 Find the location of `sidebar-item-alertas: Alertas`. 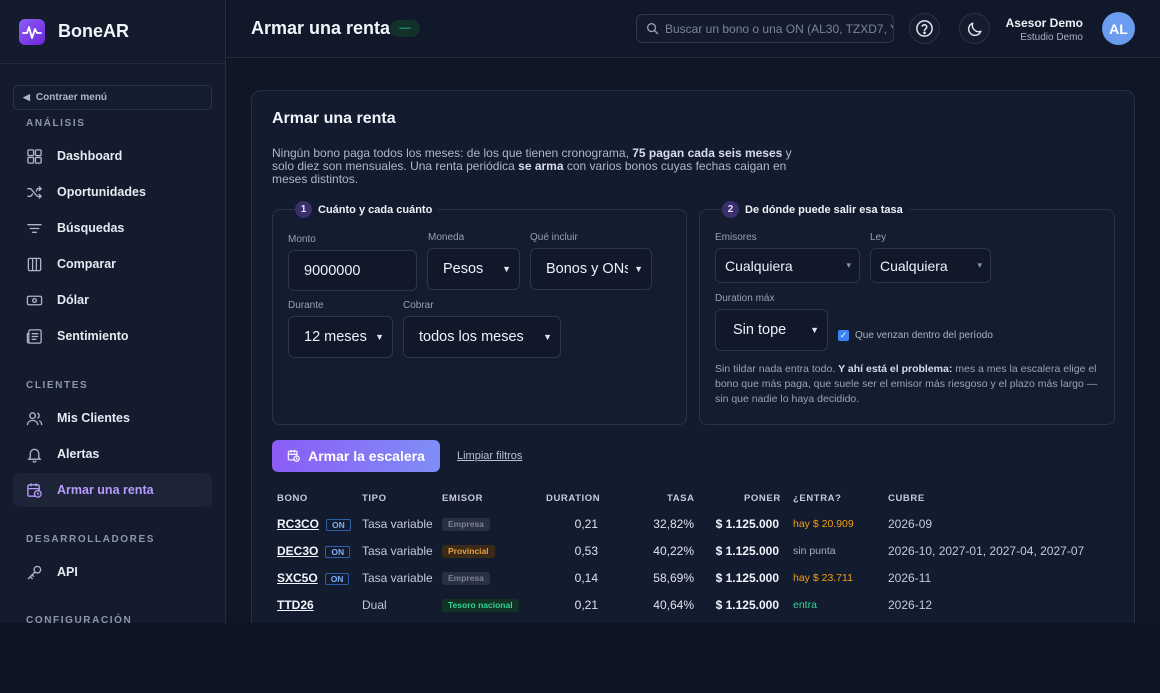

sidebar-item-alertas: Alertas is located at coordinates (112, 454).